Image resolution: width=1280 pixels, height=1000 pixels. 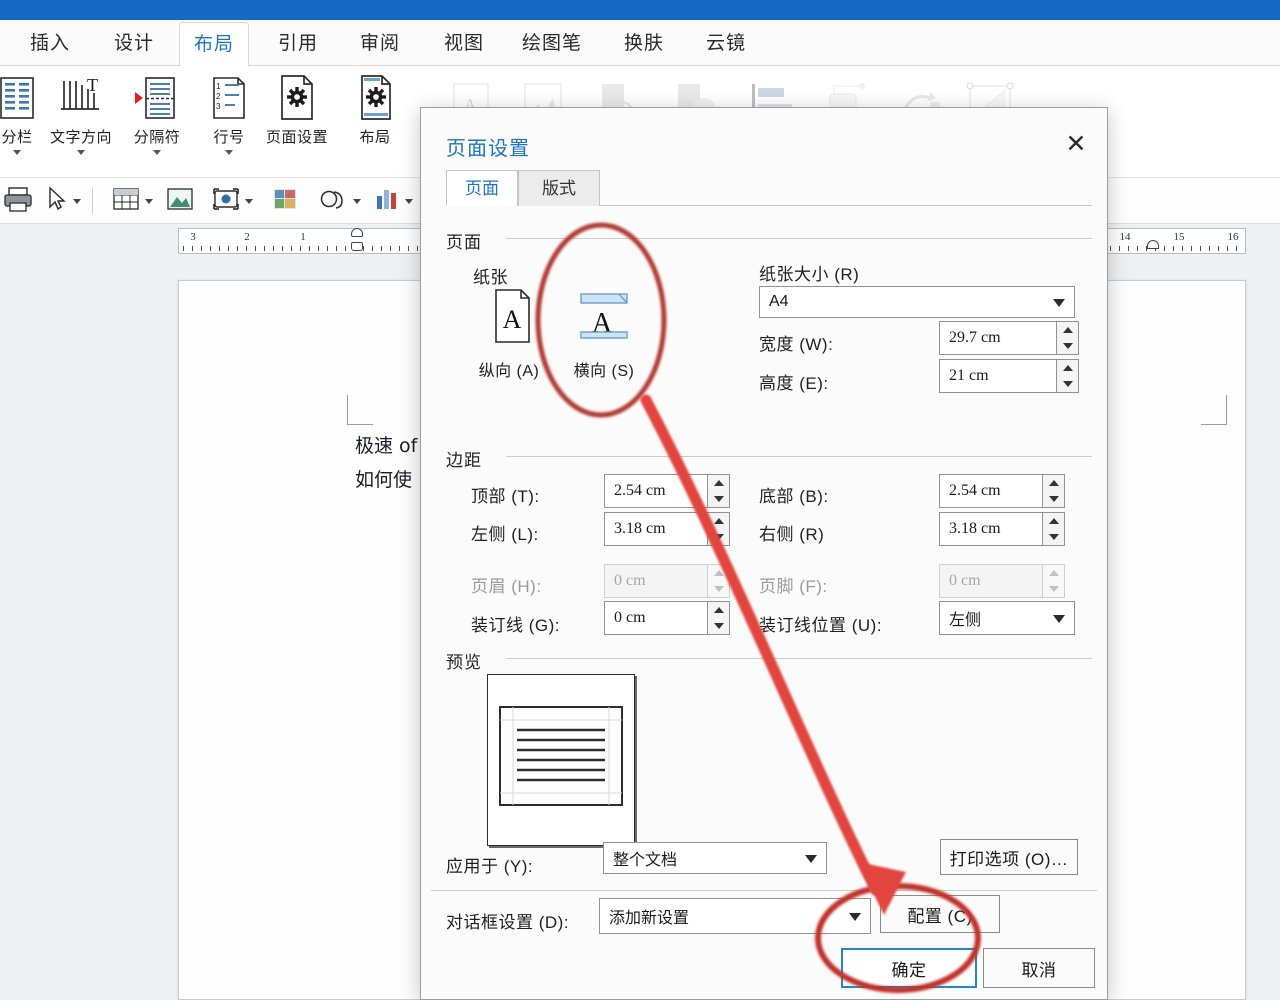 I want to click on toolbar-table-button, so click(x=132, y=201).